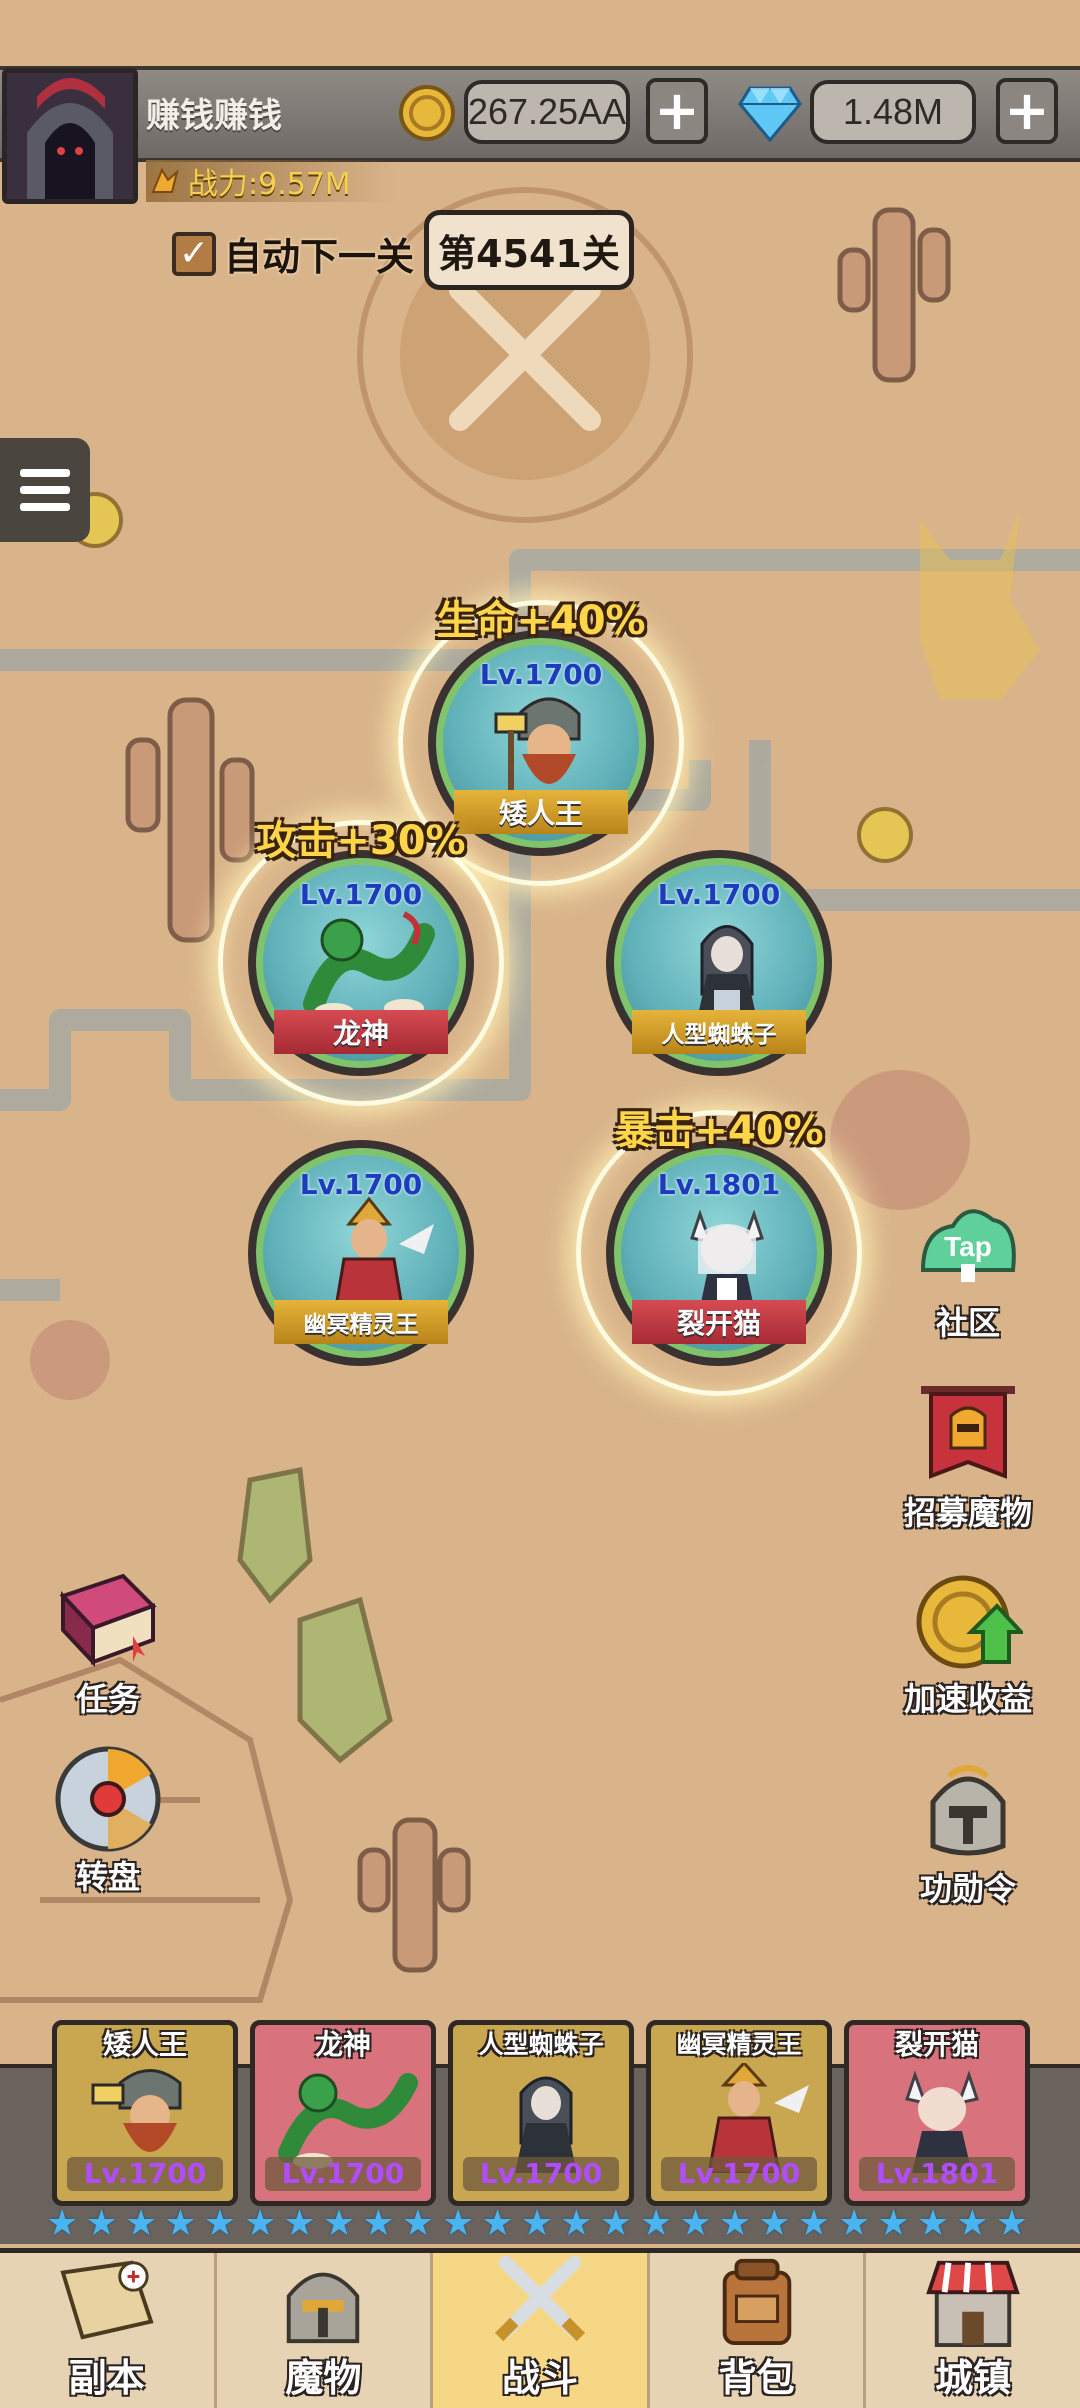 Image resolution: width=1080 pixels, height=2408 pixels. I want to click on unit-name: 龙神, so click(361, 1032).